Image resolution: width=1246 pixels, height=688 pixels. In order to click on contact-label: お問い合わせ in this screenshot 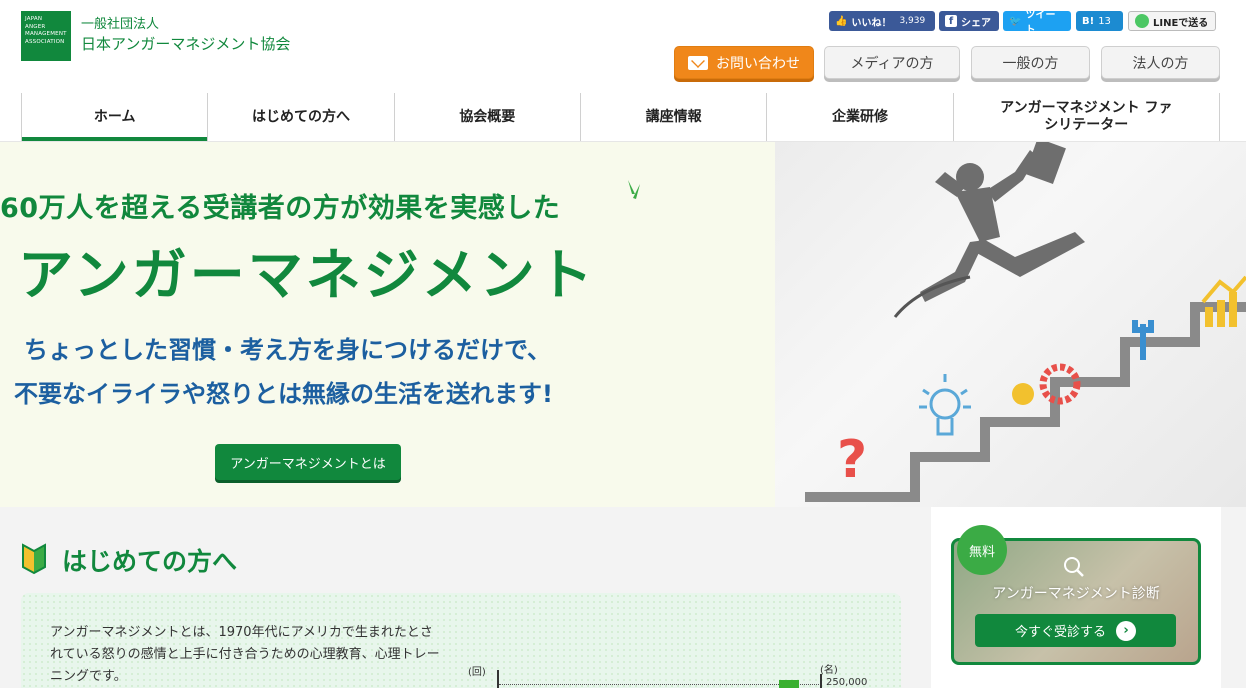, I will do `click(758, 63)`.